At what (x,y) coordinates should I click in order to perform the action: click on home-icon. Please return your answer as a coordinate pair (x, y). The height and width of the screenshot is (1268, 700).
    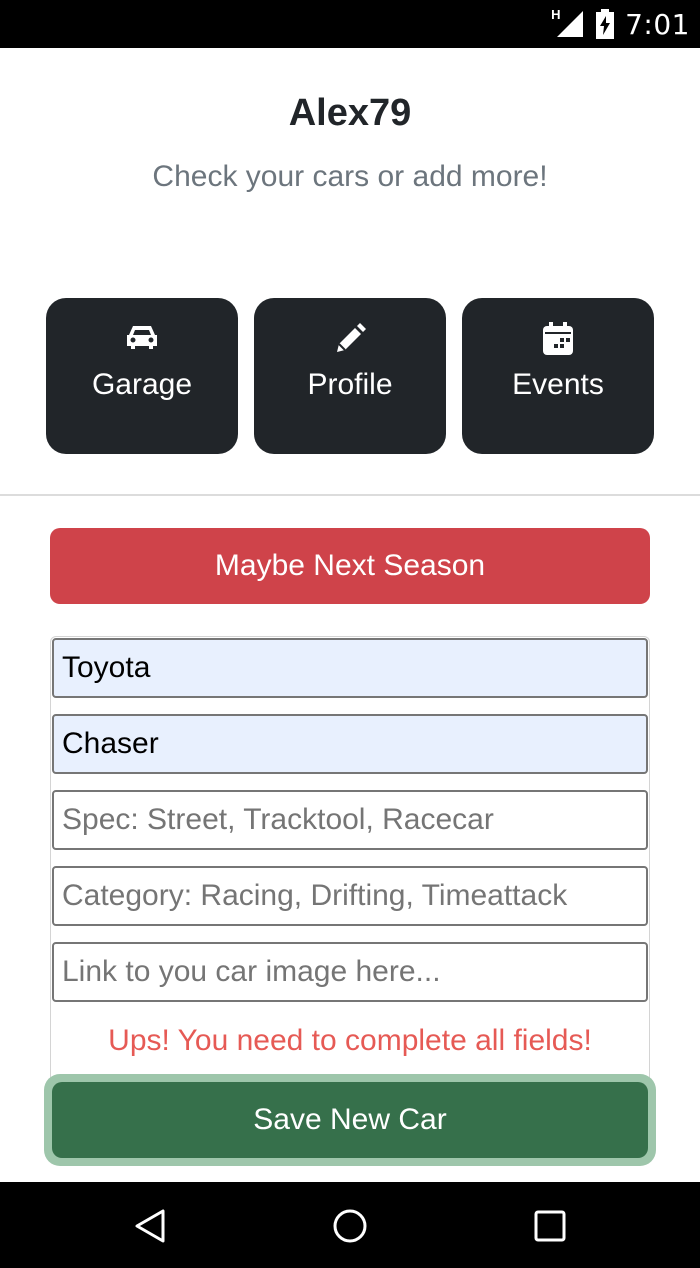
    Looking at the image, I should click on (350, 1226).